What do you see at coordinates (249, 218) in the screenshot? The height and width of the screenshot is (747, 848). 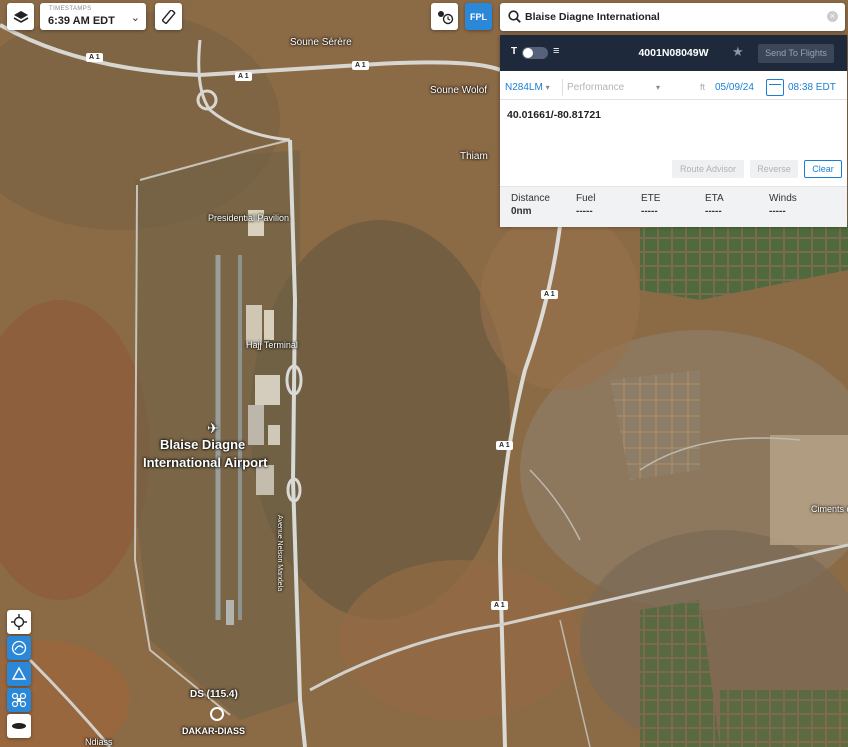 I see `poi-label: Presidential Pavilion` at bounding box center [249, 218].